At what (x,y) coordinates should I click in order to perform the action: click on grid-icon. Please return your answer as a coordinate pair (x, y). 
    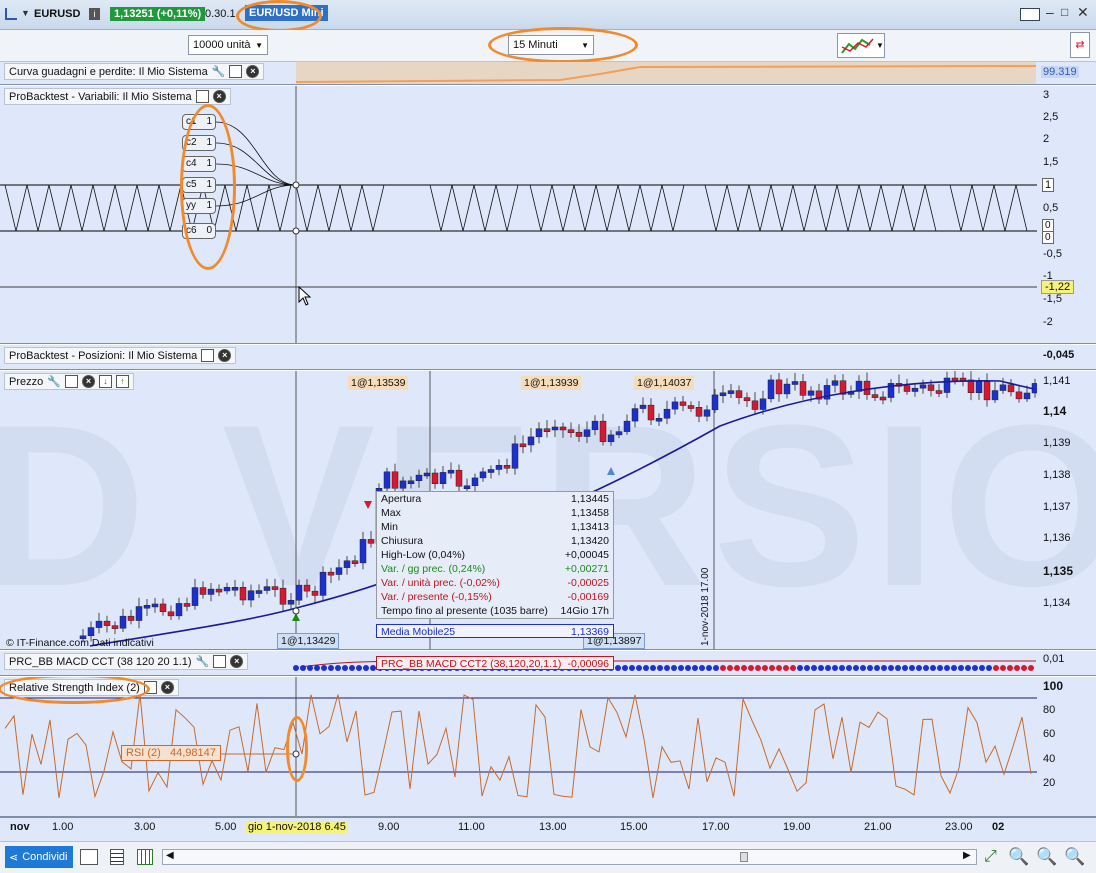
    Looking at the image, I should click on (145, 857).